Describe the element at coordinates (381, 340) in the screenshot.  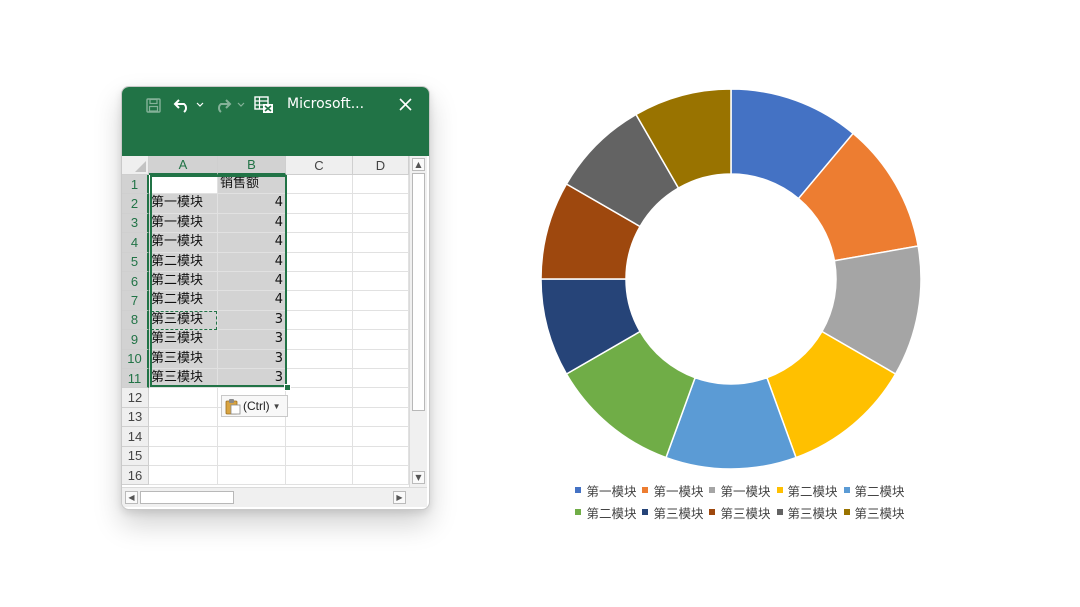
I see `cell-d9` at that location.